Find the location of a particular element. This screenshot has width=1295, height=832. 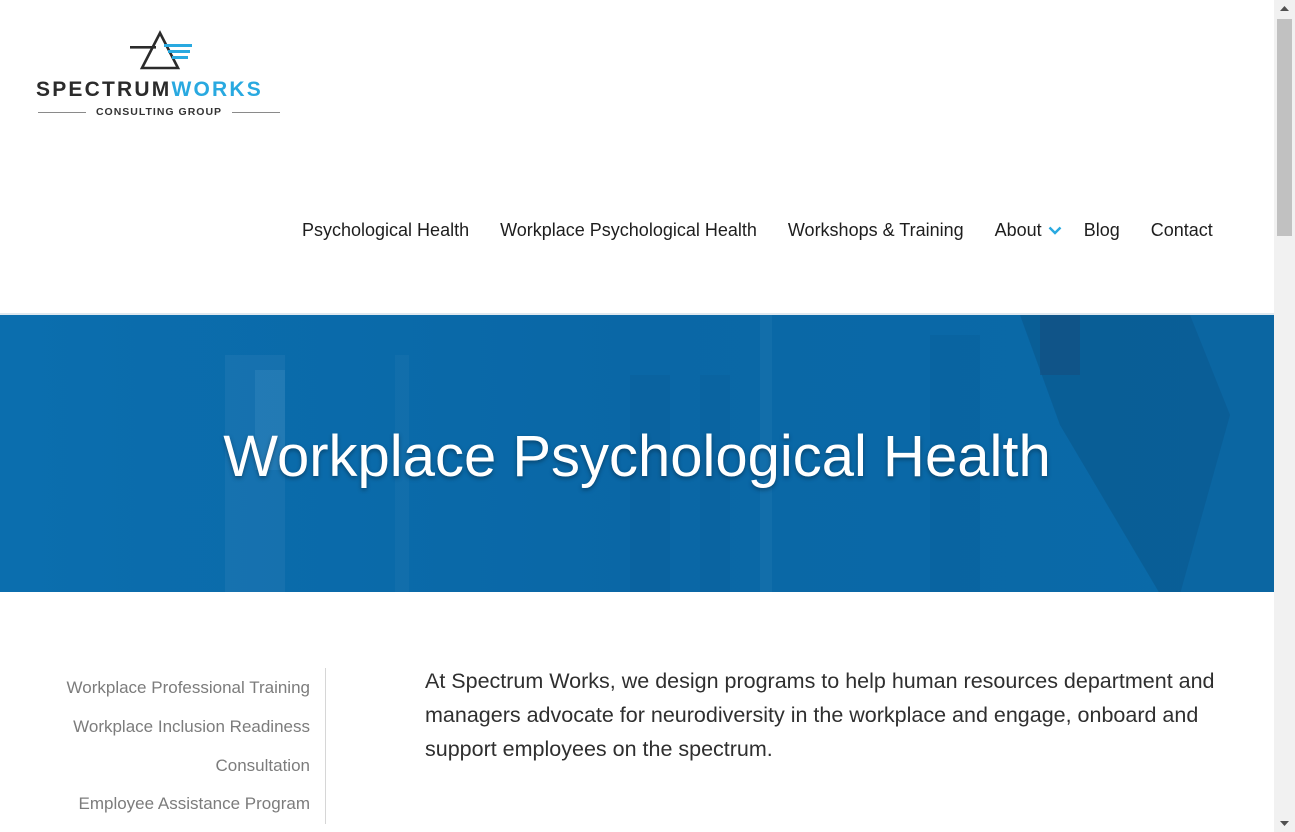

chevron-down-icon is located at coordinates (1055, 230).